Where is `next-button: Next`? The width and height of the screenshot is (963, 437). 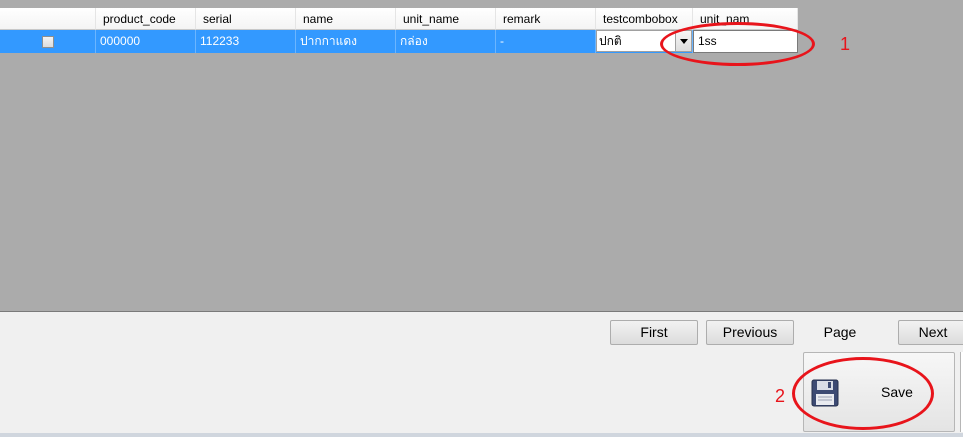 next-button: Next is located at coordinates (930, 332).